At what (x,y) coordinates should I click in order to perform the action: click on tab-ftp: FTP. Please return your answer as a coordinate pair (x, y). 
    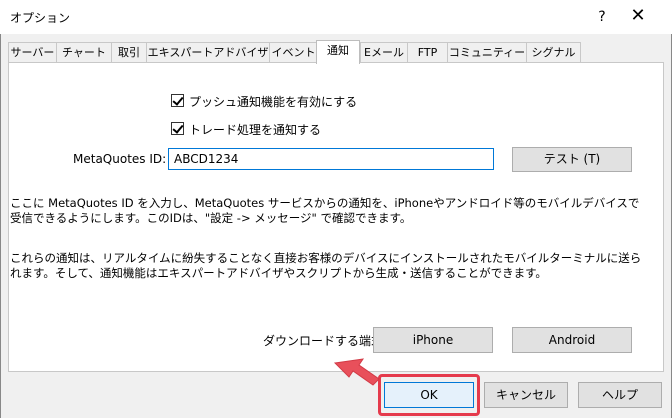
    Looking at the image, I should click on (427, 52).